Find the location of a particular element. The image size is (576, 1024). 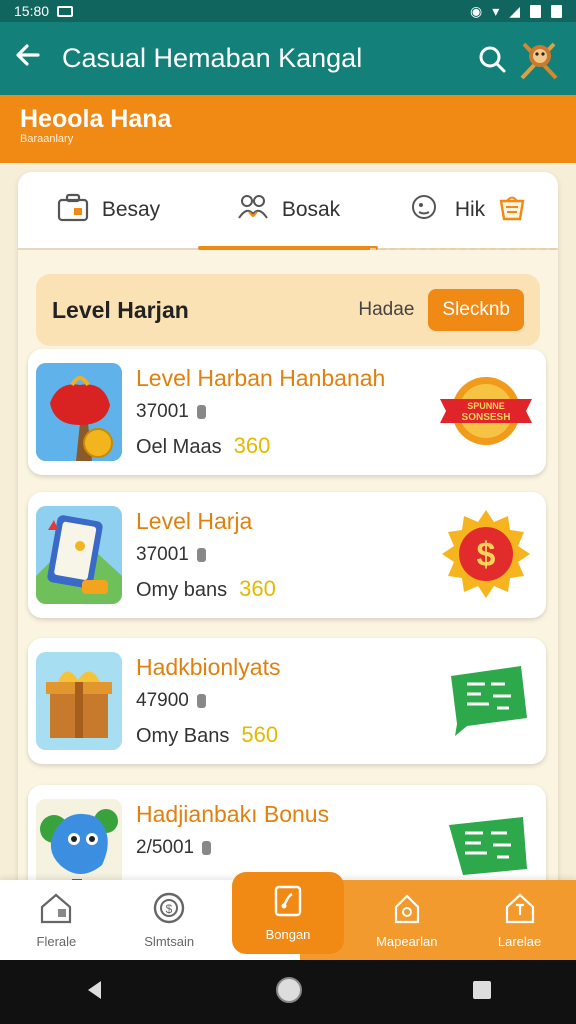

reward-label: Omy bans is located at coordinates (182, 590).